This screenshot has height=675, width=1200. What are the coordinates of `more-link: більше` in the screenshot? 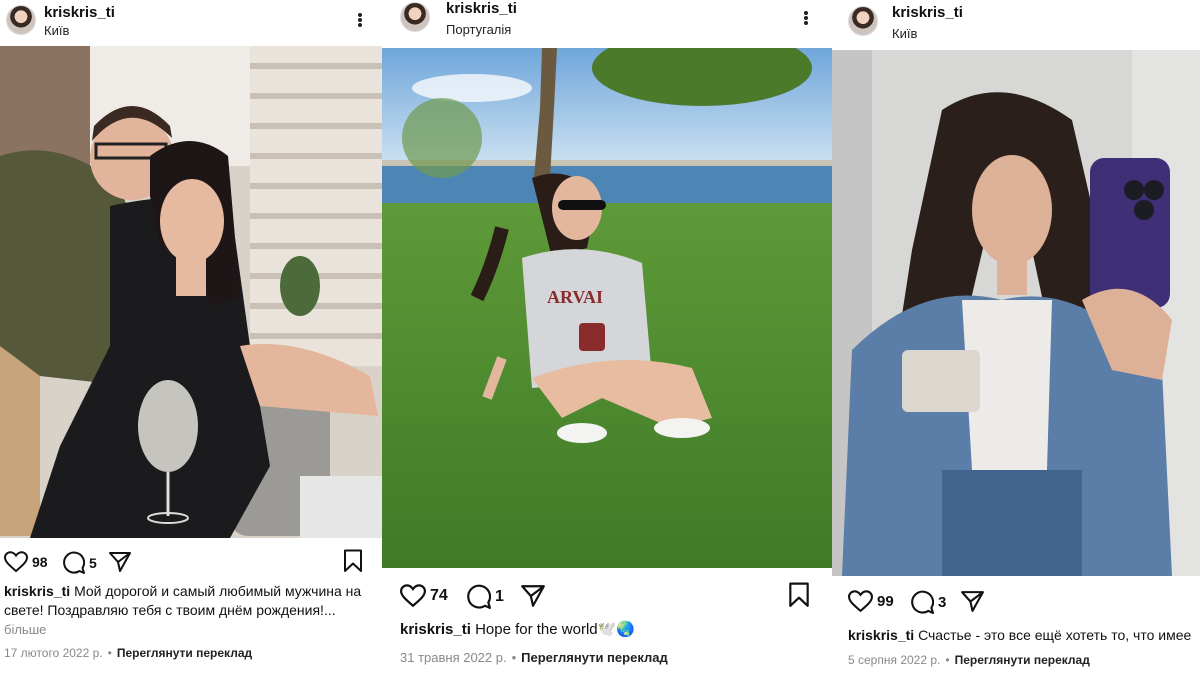 It's located at (25, 629).